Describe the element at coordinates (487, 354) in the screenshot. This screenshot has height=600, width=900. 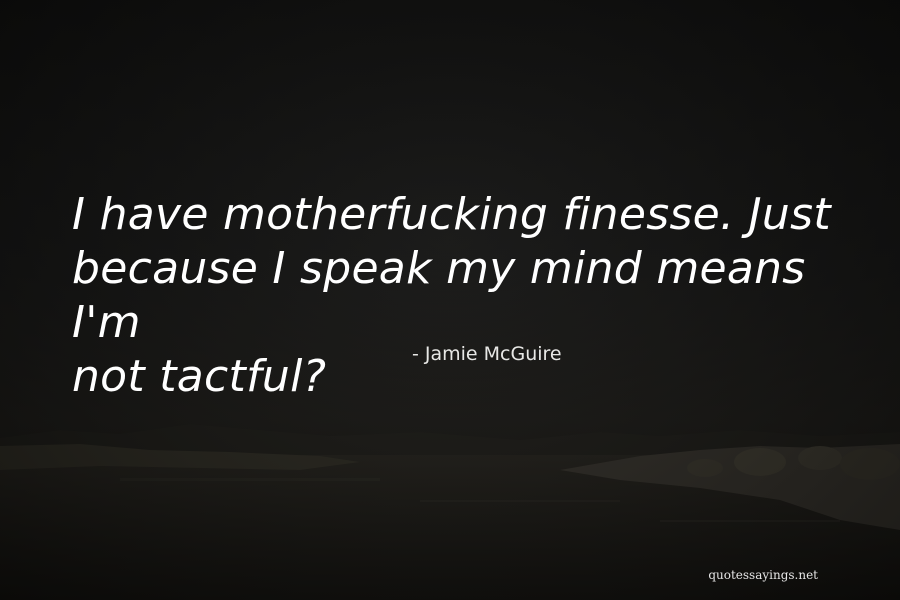
I see `quote-author: - Jamie McGuire` at that location.